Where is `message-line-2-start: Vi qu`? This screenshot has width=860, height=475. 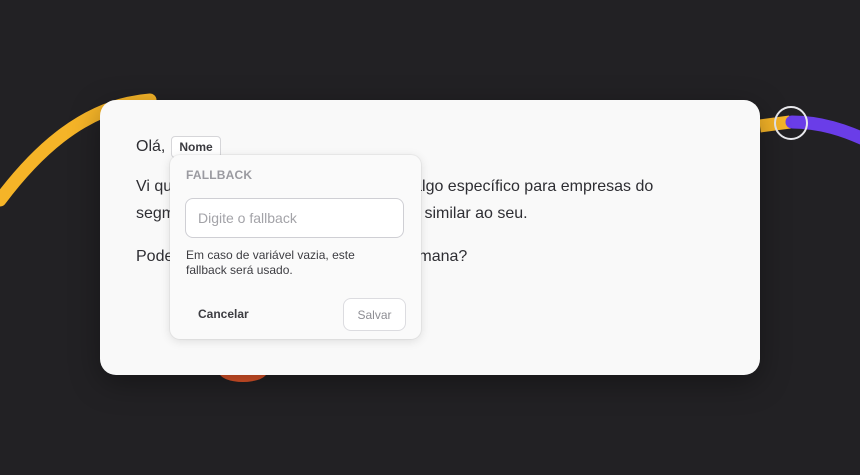
message-line-2-start: Vi qu is located at coordinates (154, 186).